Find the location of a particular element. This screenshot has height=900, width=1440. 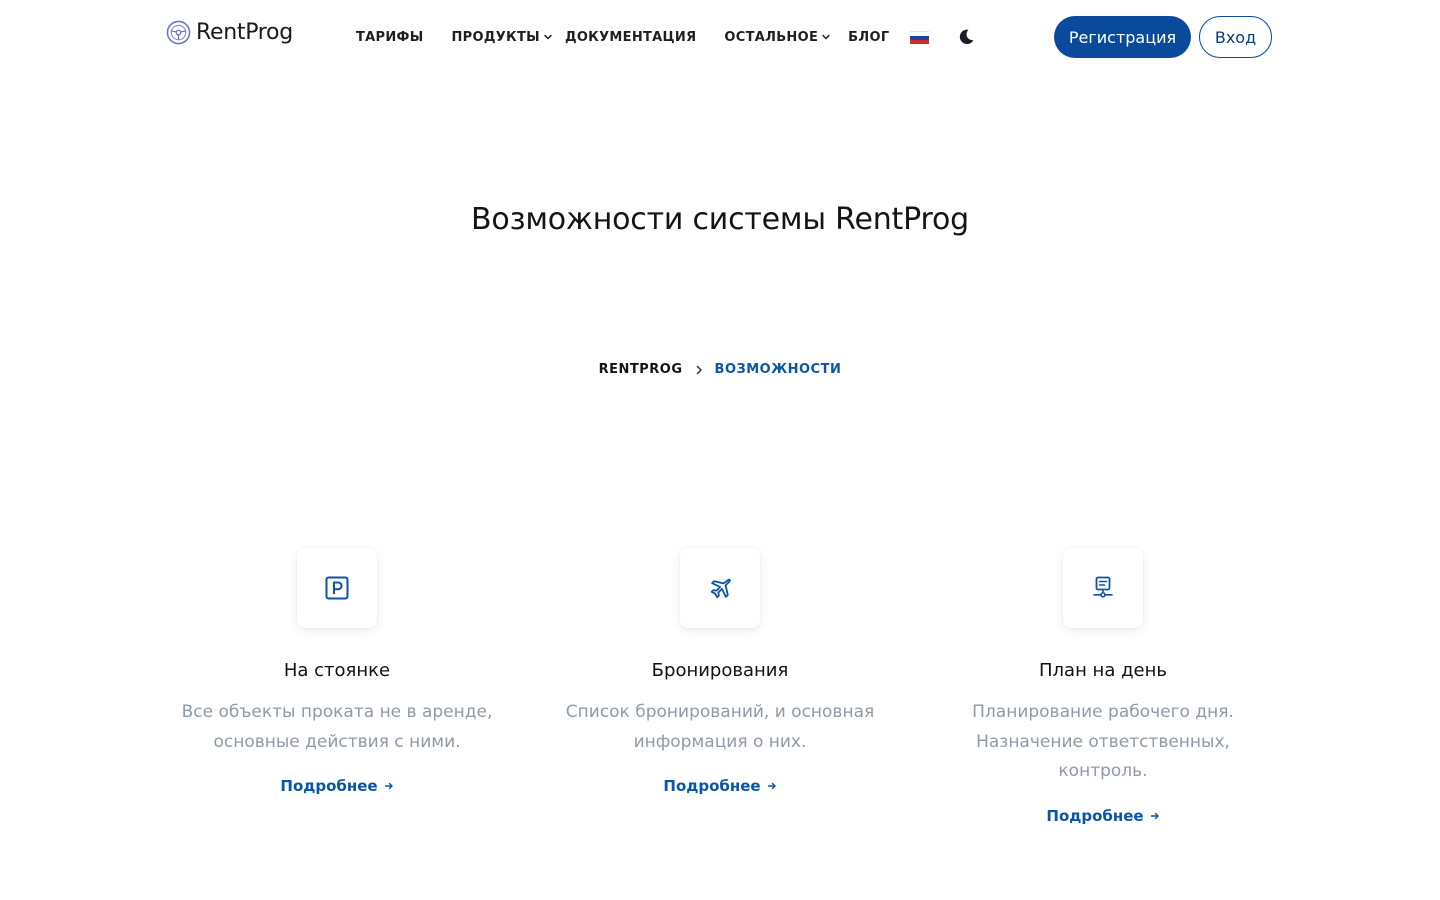

nav-item-label: ТАРИФЫ is located at coordinates (390, 37).